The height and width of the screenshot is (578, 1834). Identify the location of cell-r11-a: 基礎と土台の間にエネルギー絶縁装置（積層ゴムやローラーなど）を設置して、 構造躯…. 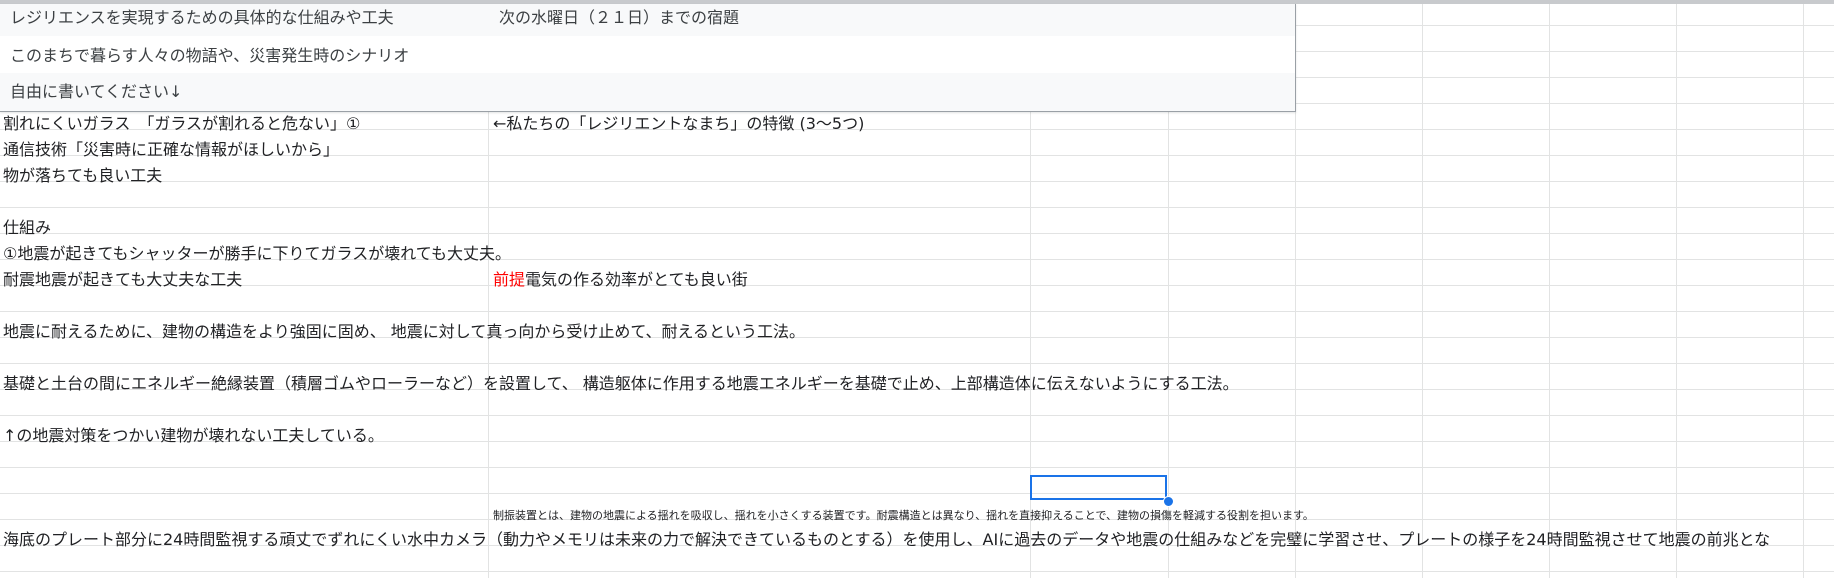
(621, 384).